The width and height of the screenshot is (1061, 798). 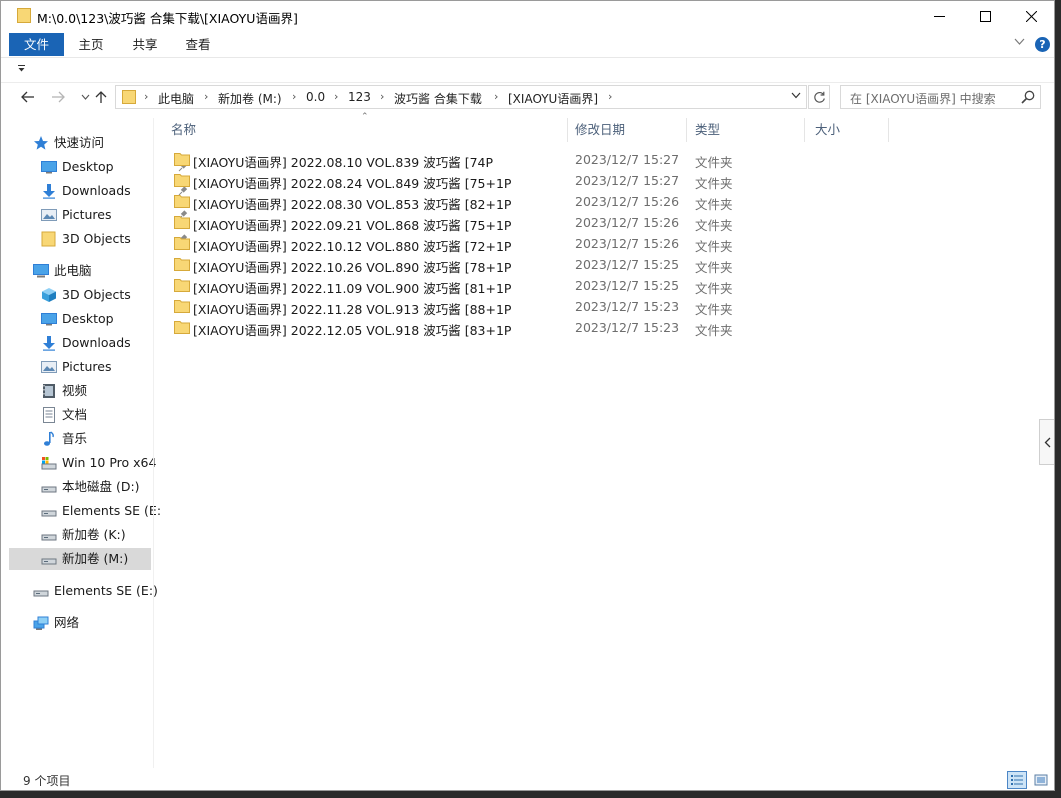 What do you see at coordinates (96, 319) in the screenshot?
I see `nav-pc-desktop: Desktop` at bounding box center [96, 319].